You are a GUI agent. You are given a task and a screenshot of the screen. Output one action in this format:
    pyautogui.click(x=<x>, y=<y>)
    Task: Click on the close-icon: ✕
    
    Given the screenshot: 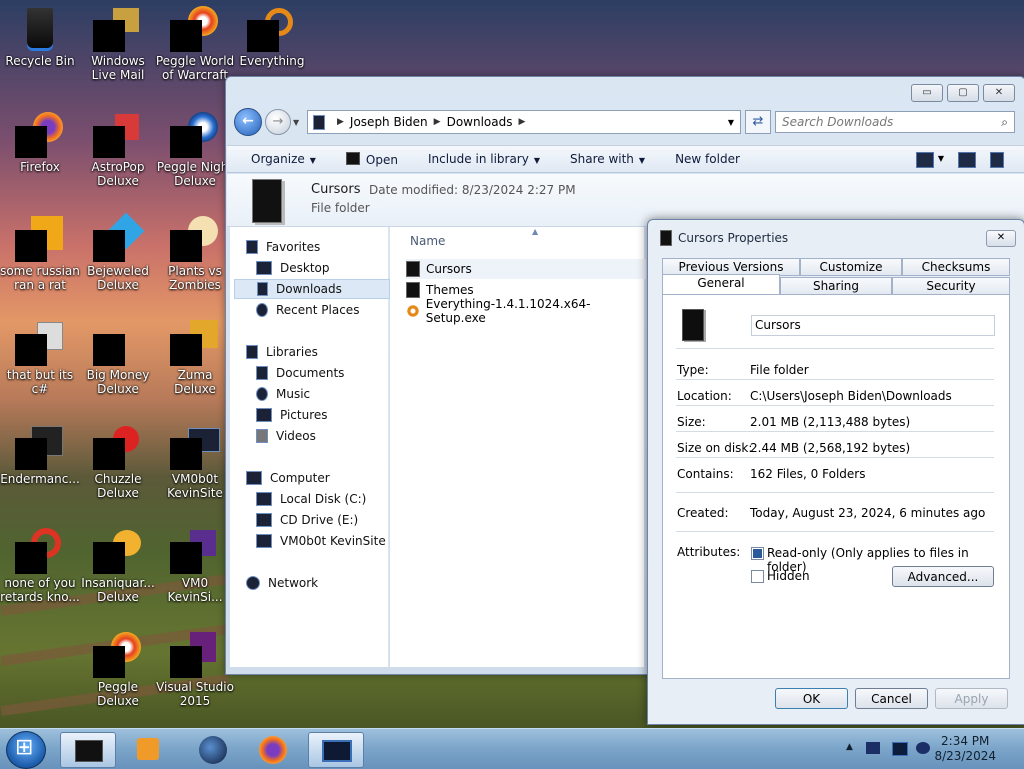 What is the action you would take?
    pyautogui.click(x=1001, y=238)
    